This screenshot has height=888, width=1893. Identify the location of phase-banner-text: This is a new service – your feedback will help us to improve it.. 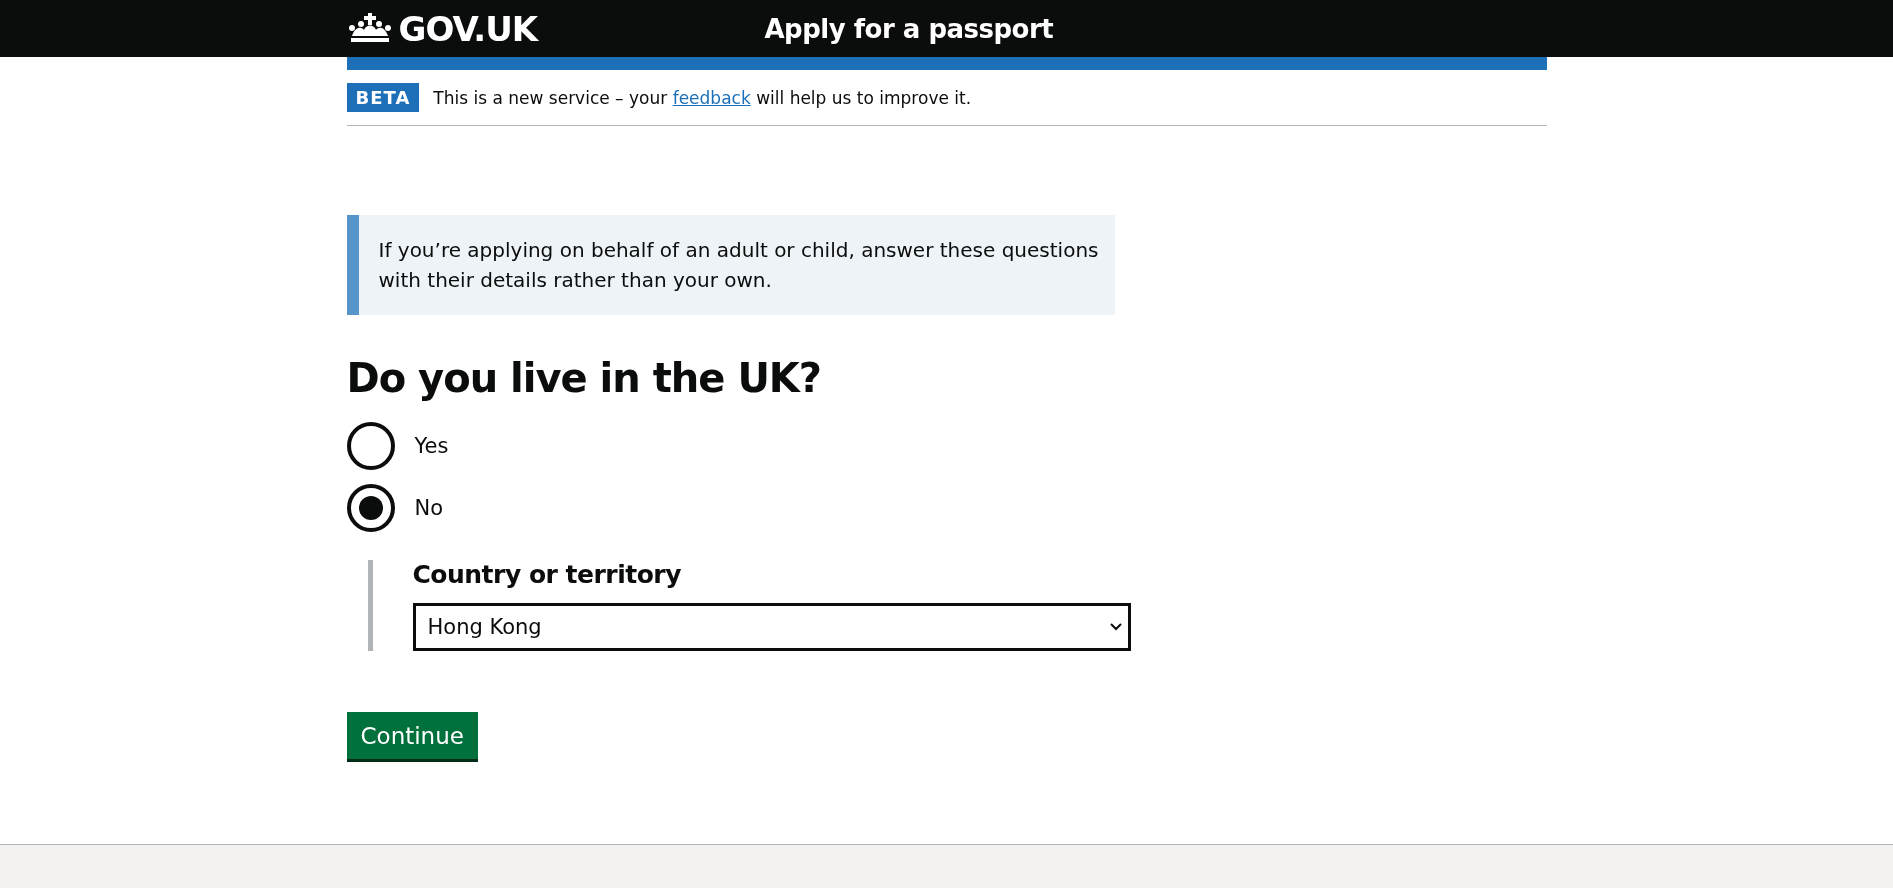
(702, 97).